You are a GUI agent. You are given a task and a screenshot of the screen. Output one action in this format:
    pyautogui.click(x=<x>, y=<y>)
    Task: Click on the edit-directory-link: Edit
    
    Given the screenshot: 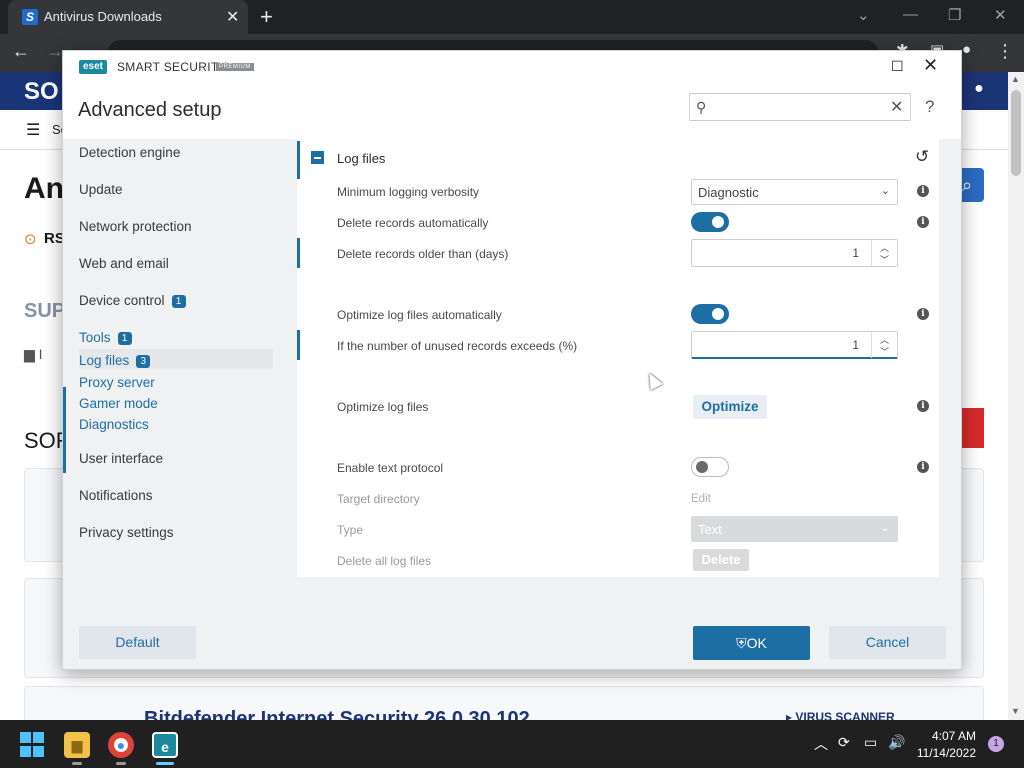 What is the action you would take?
    pyautogui.click(x=701, y=499)
    